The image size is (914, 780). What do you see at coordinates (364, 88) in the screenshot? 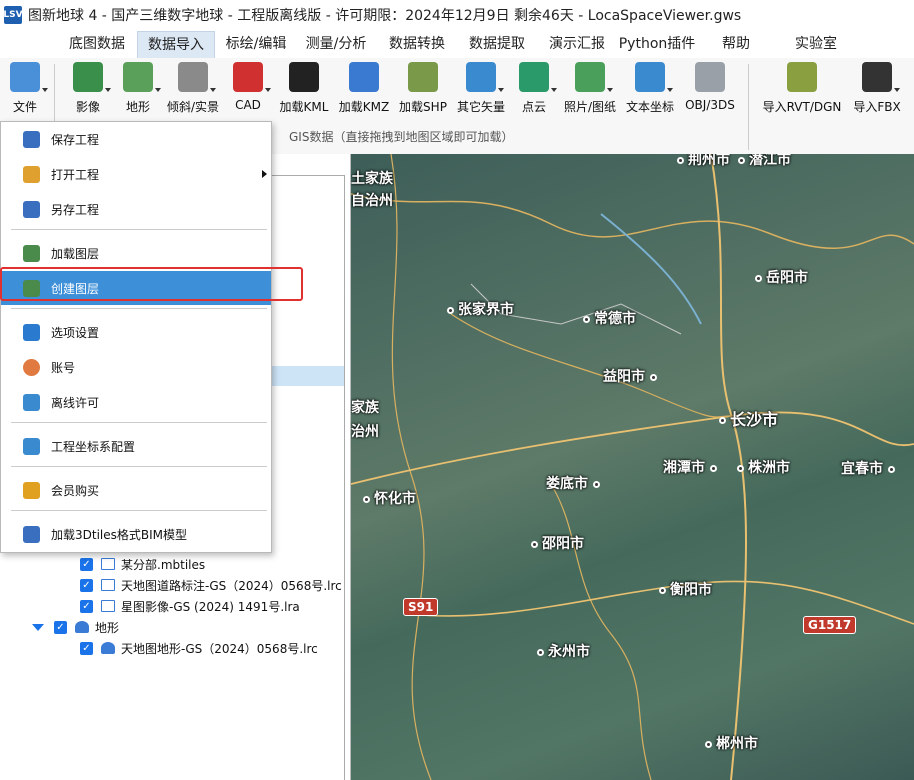
I see `load-kmz-button: 加载KMZ` at bounding box center [364, 88].